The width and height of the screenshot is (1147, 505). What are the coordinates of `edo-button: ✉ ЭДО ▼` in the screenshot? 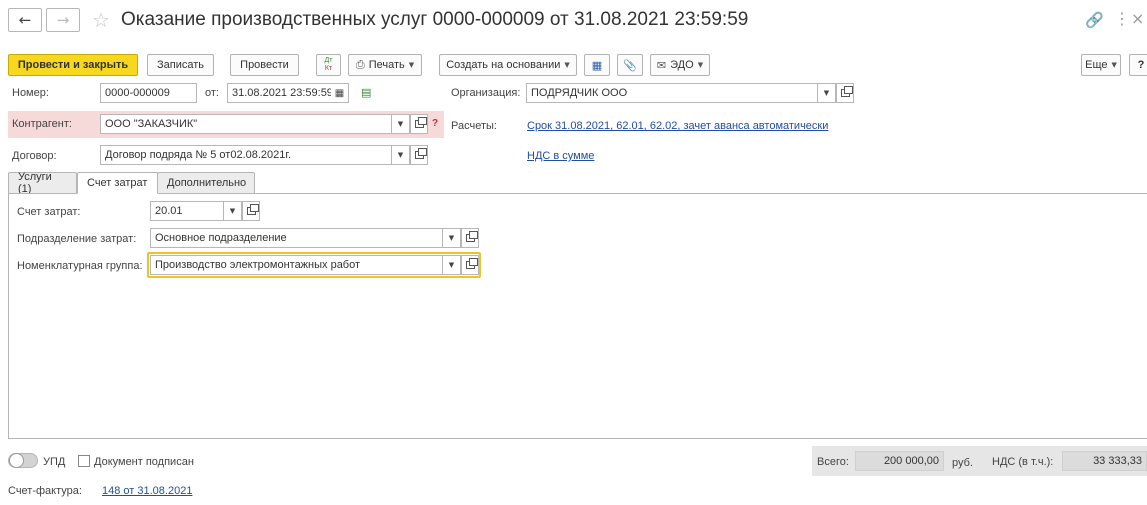 It's located at (680, 65).